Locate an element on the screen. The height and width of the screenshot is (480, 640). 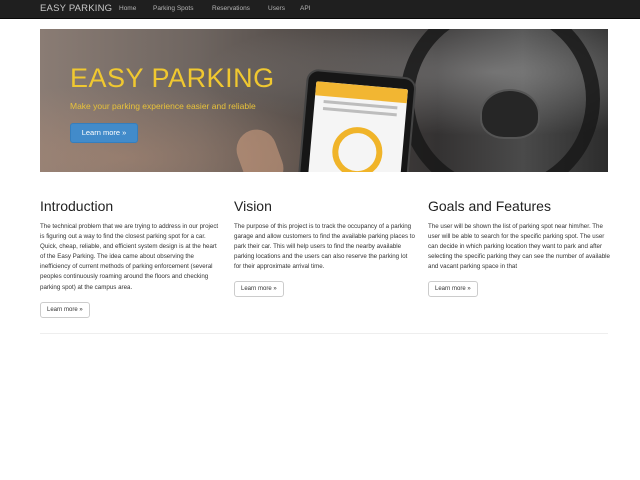
section-title: Vision is located at coordinates (253, 206).